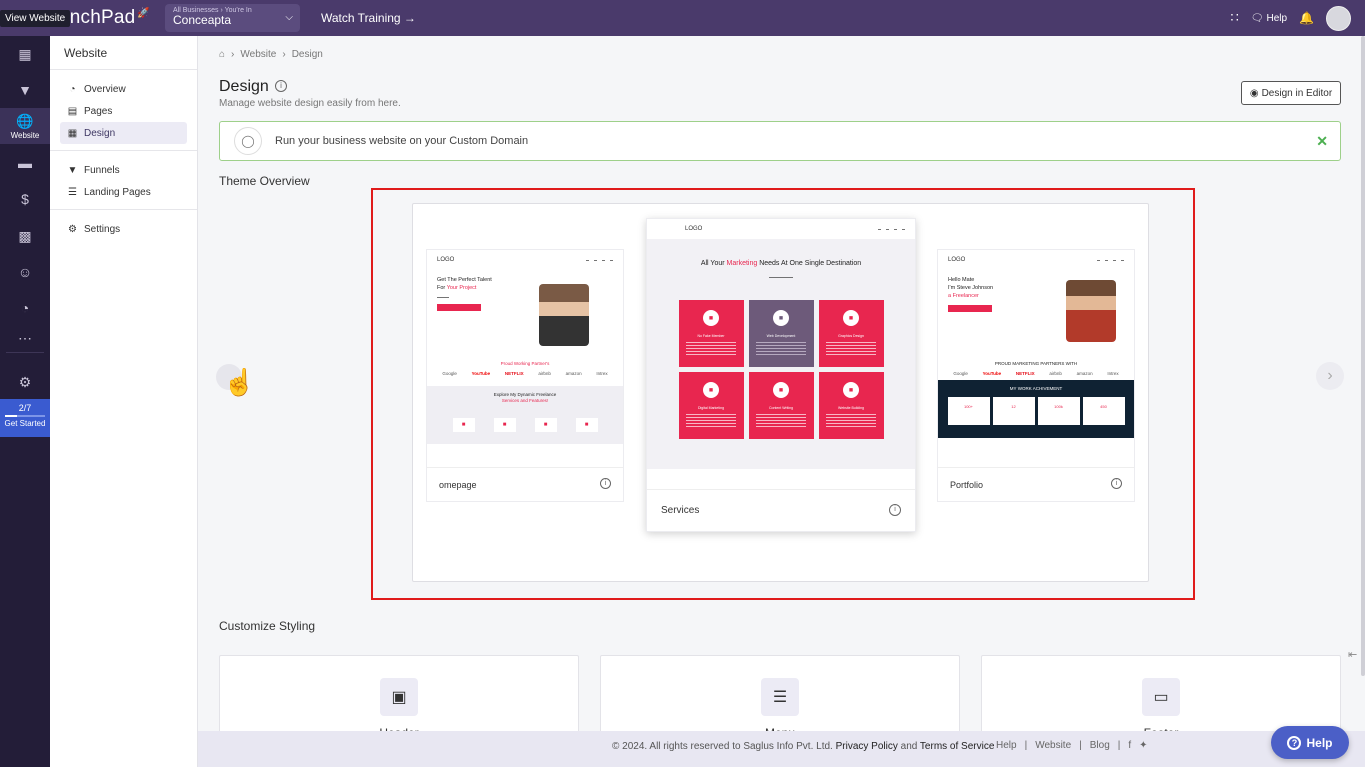 The width and height of the screenshot is (1365, 767). Describe the element at coordinates (25, 418) in the screenshot. I see `get-started-progress: 2/7 Get Started` at that location.